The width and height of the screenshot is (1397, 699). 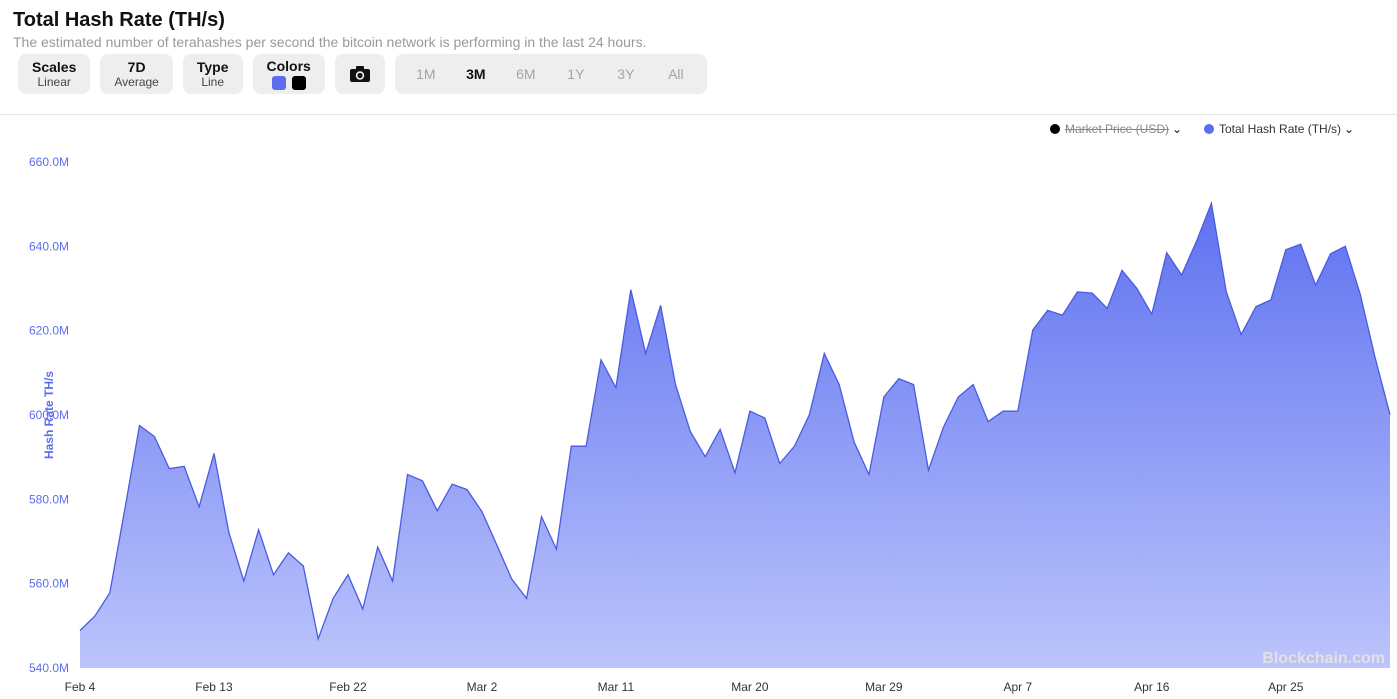 What do you see at coordinates (1286, 687) in the screenshot?
I see `x-tick-label: Apr 25` at bounding box center [1286, 687].